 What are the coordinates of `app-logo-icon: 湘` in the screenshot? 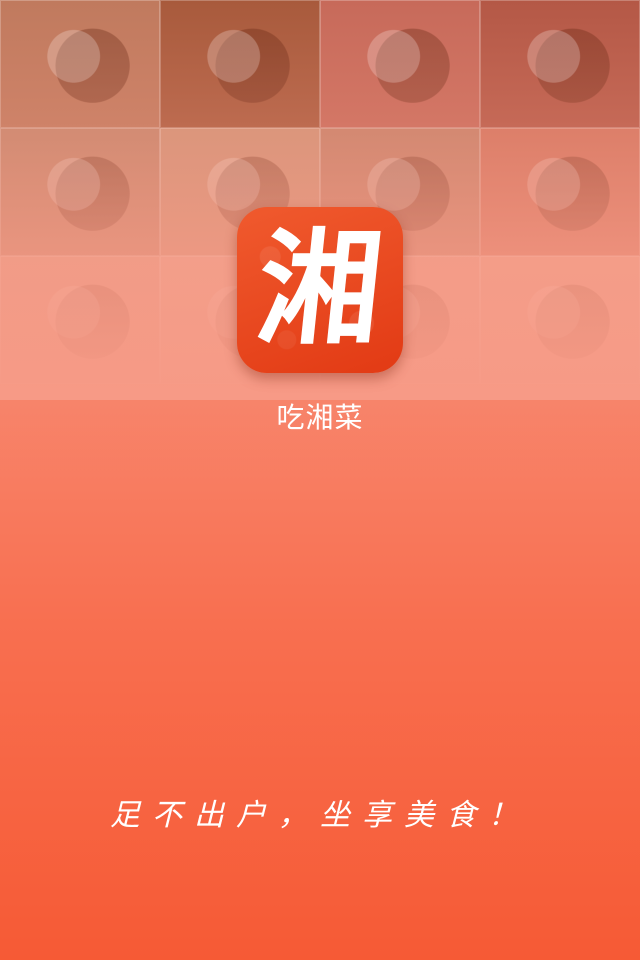 It's located at (320, 290).